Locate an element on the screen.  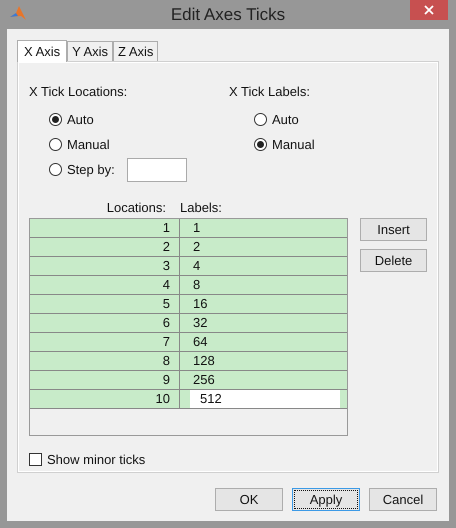
table-cell: 512 is located at coordinates (265, 399).